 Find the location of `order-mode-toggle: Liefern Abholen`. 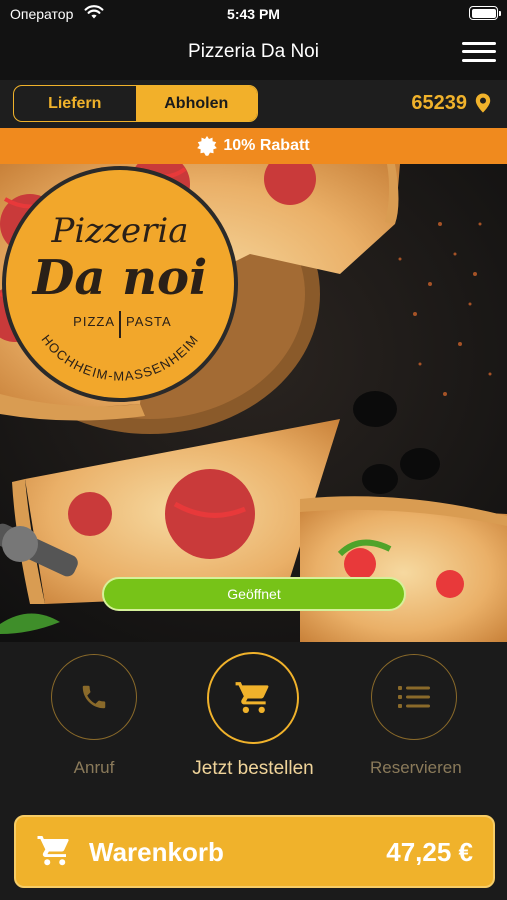

order-mode-toggle: Liefern Abholen is located at coordinates (135, 103).